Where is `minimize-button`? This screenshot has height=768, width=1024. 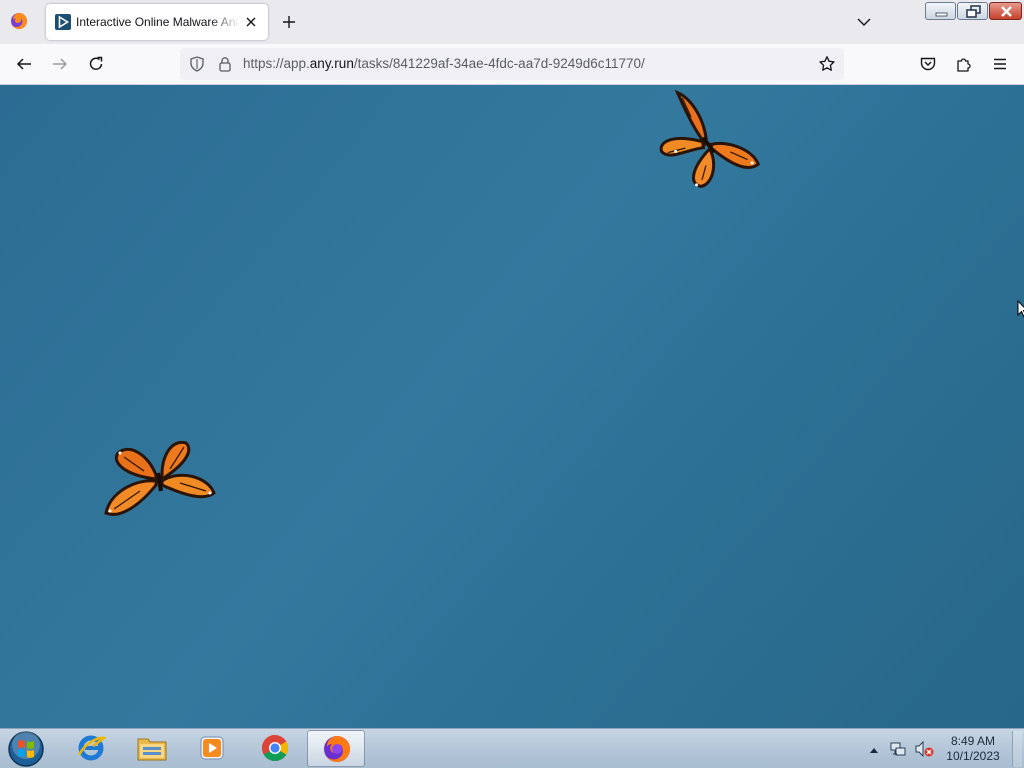 minimize-button is located at coordinates (940, 11).